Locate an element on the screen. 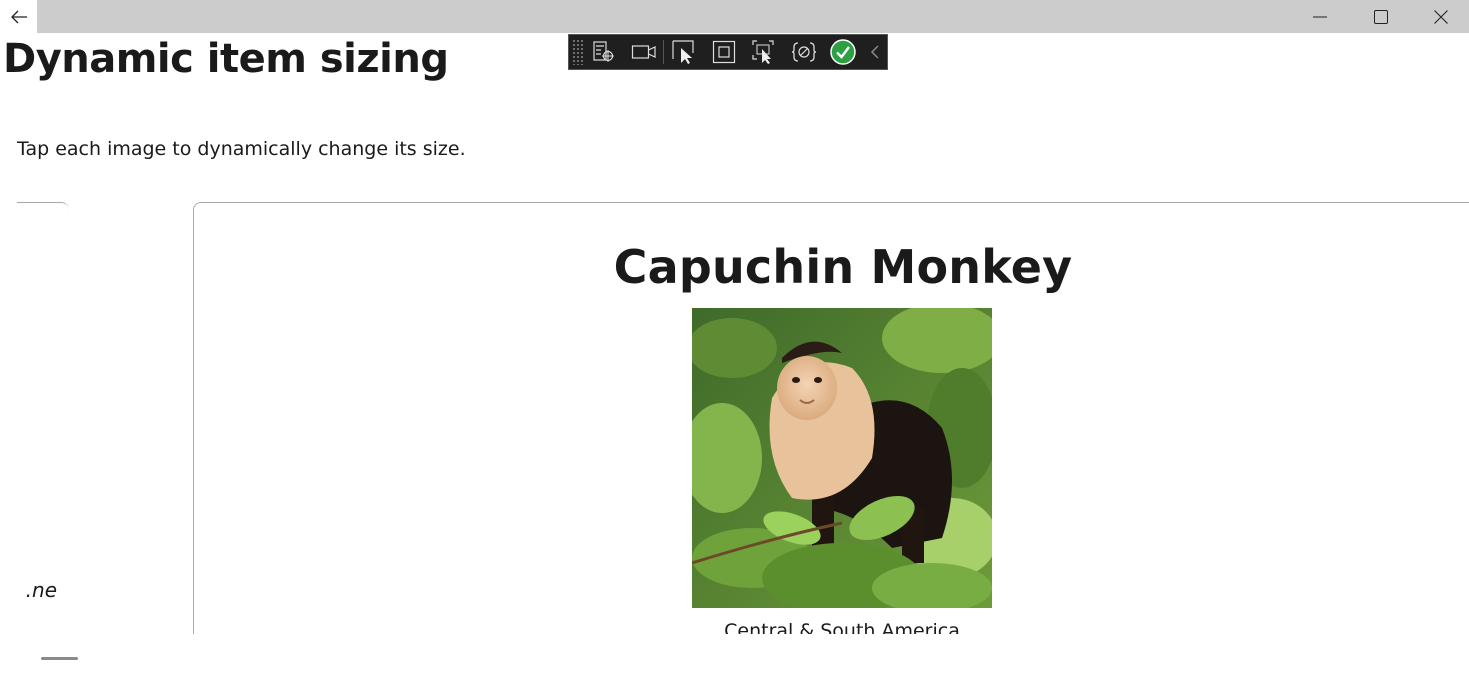  capuchin-monkey-photo is located at coordinates (842, 458).